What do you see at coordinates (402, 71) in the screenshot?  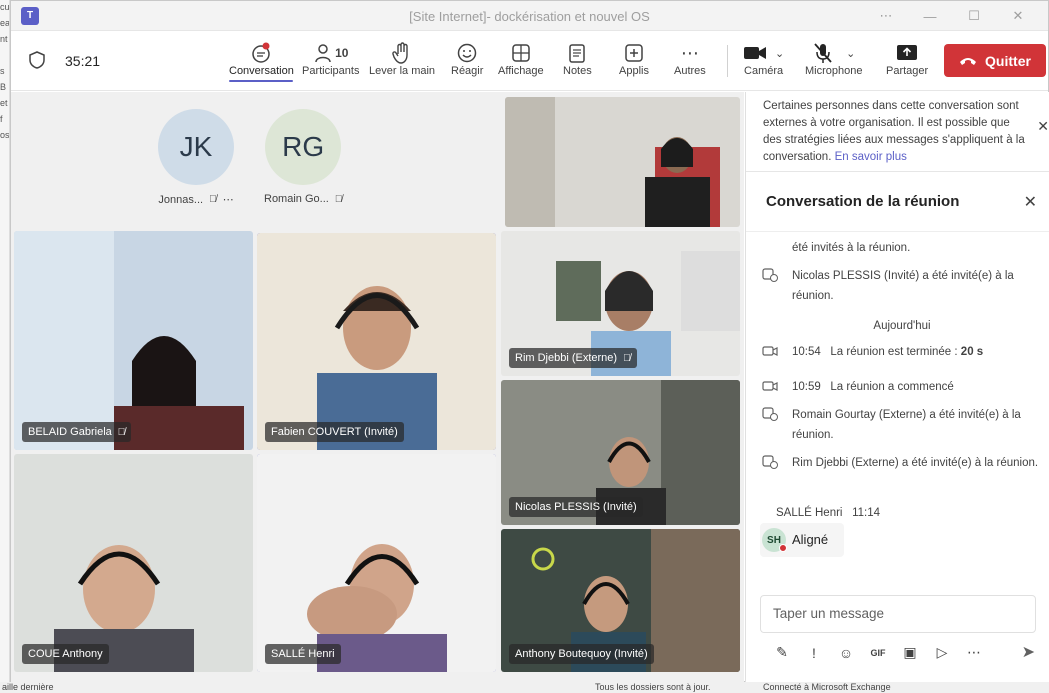 I see `raise-hand-label: Lever la main` at bounding box center [402, 71].